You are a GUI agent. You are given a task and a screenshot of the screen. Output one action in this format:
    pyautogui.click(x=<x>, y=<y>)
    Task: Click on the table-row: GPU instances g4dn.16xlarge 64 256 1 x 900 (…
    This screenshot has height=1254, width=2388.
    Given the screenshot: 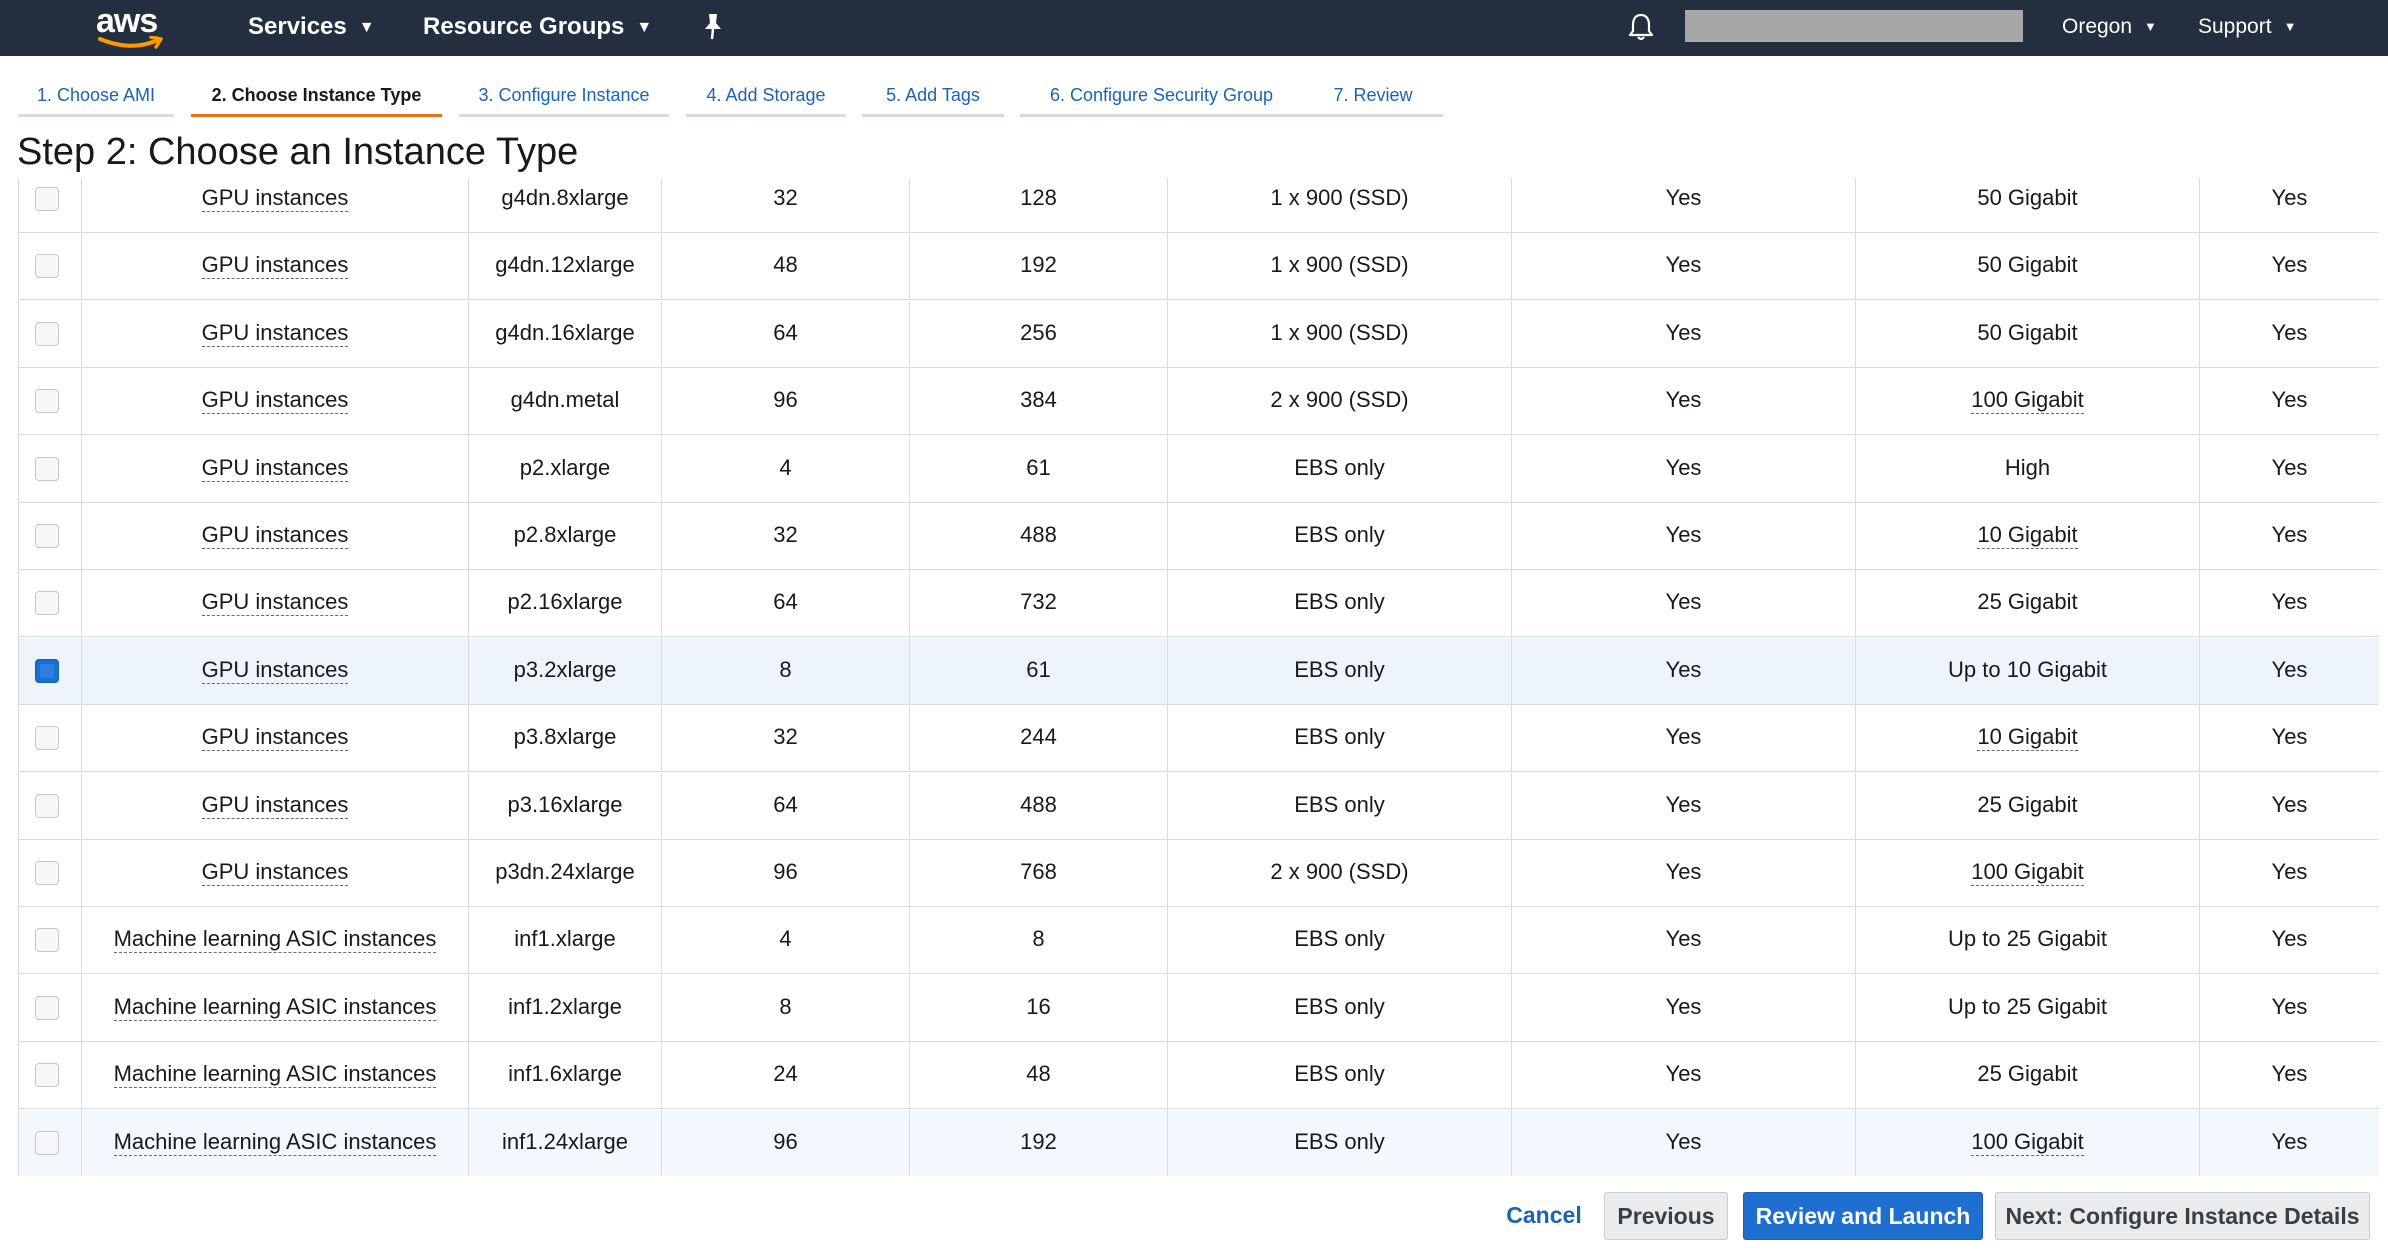 What is the action you would take?
    pyautogui.click(x=1199, y=334)
    